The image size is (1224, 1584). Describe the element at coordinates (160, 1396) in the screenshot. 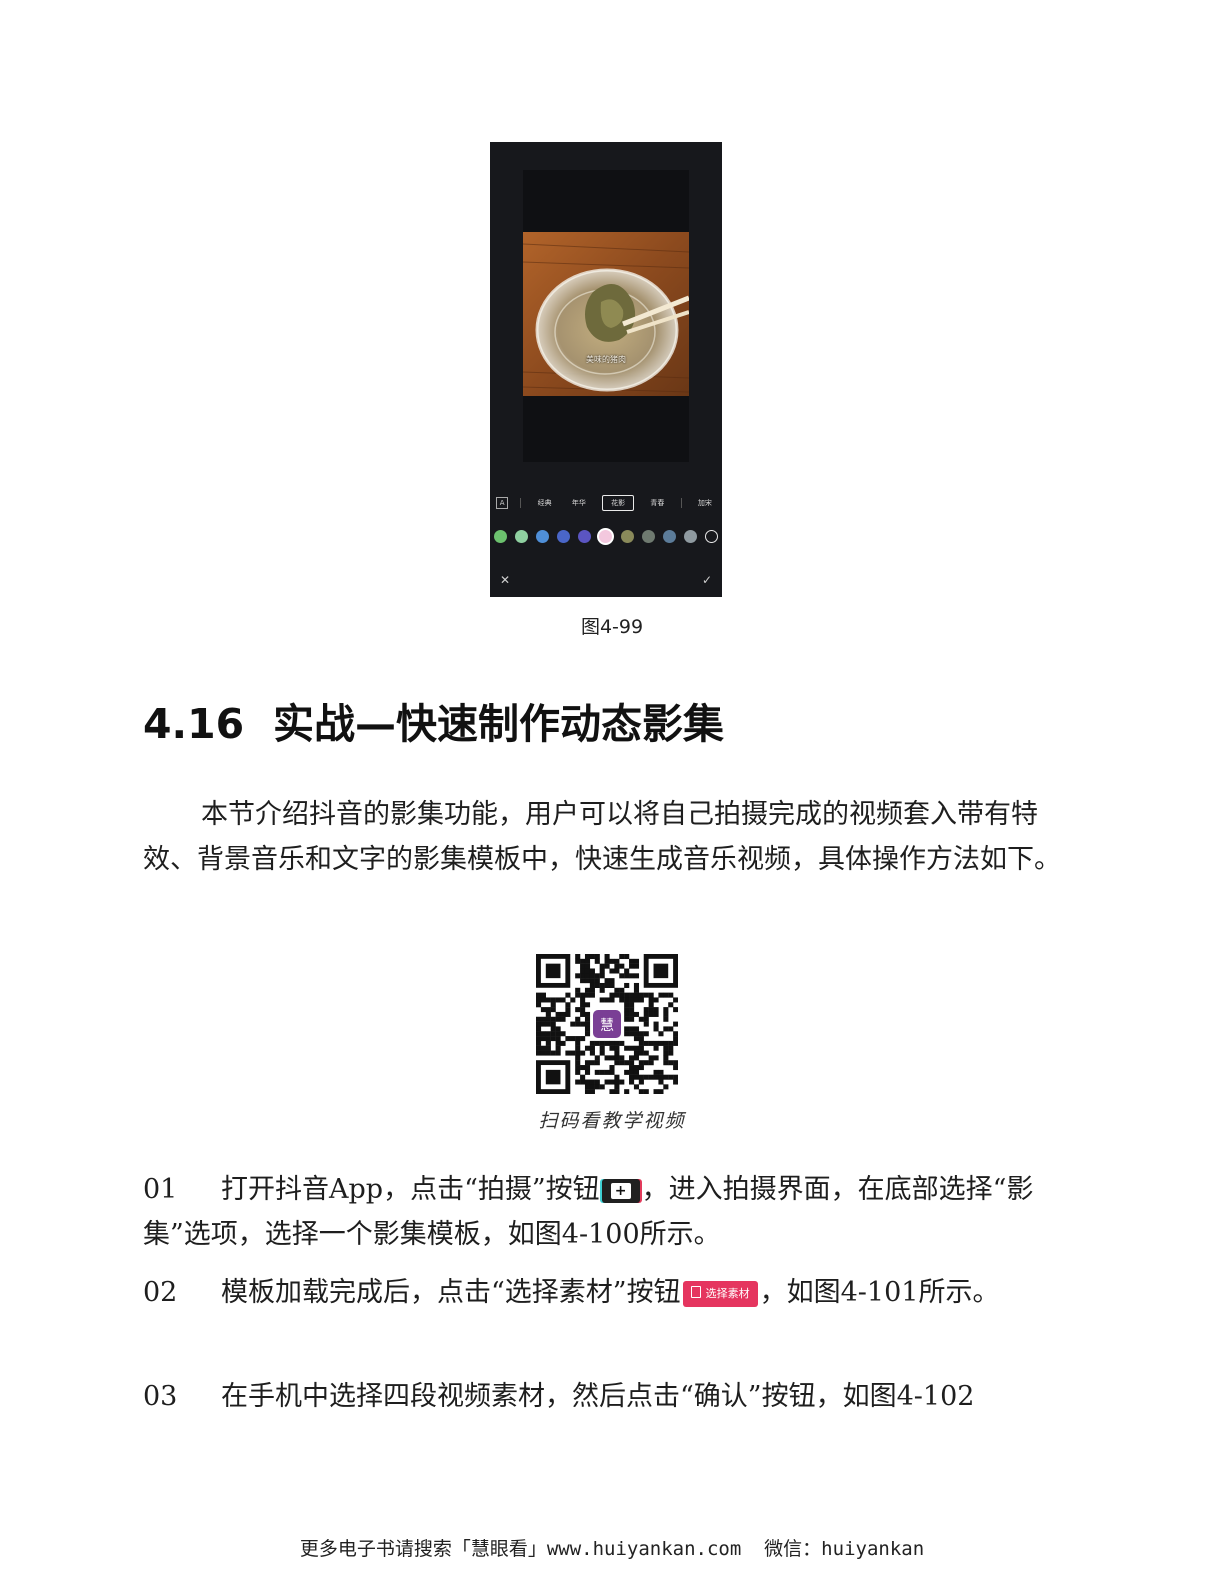

I see `step-number: 03` at that location.